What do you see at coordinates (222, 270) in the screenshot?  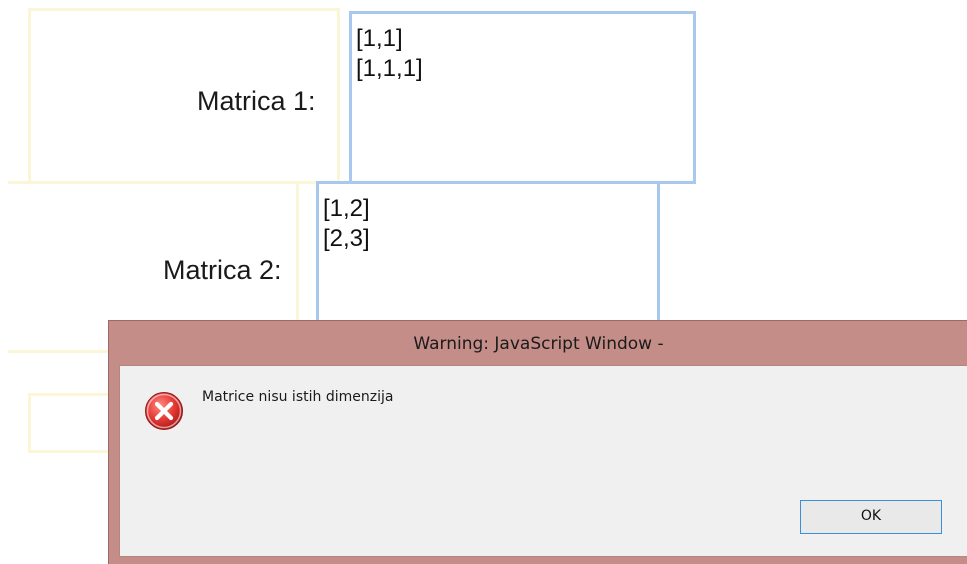 I see `matrix2-label: Matrica 2:` at bounding box center [222, 270].